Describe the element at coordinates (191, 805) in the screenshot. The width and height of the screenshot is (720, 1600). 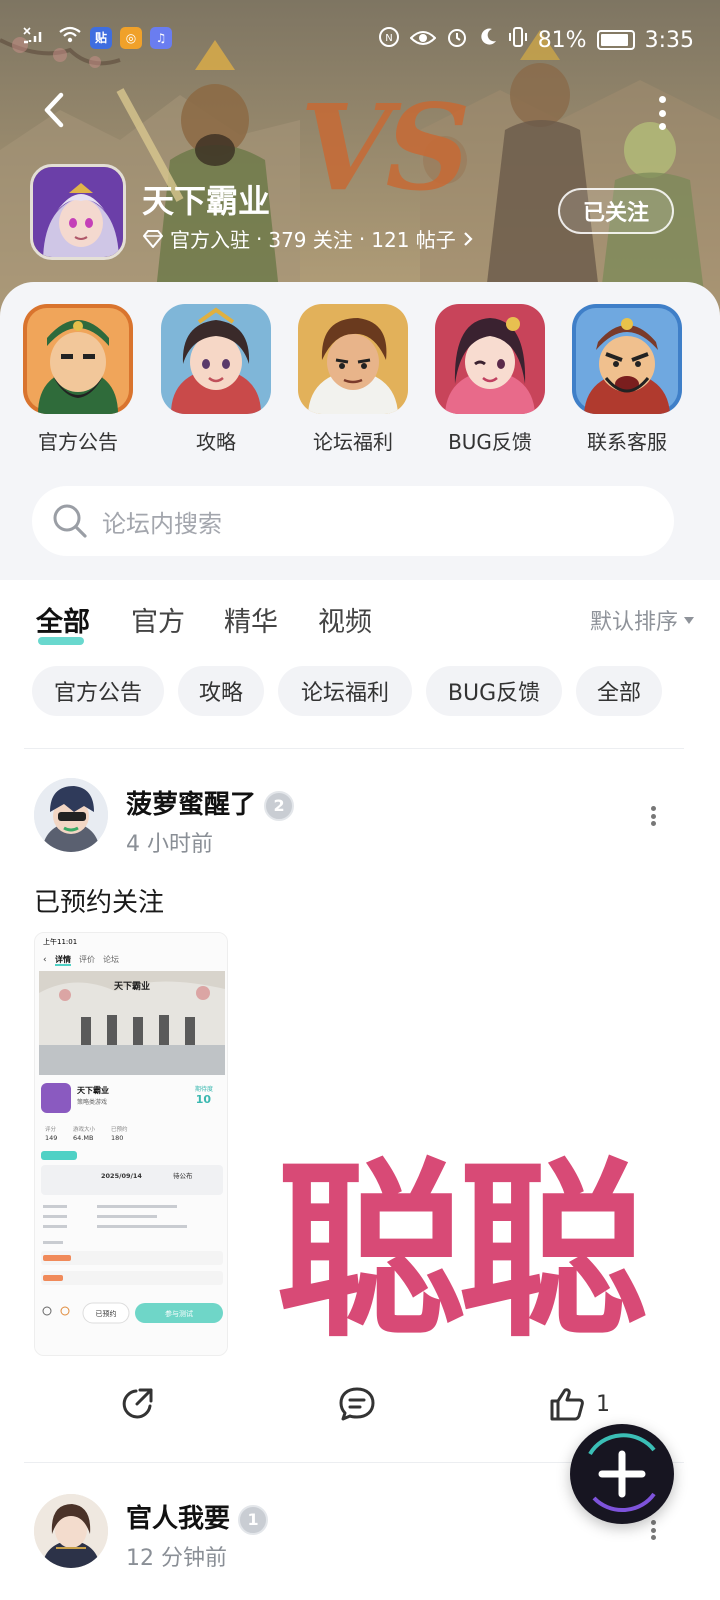
I see `author-name: 菠萝蜜醒了` at that location.